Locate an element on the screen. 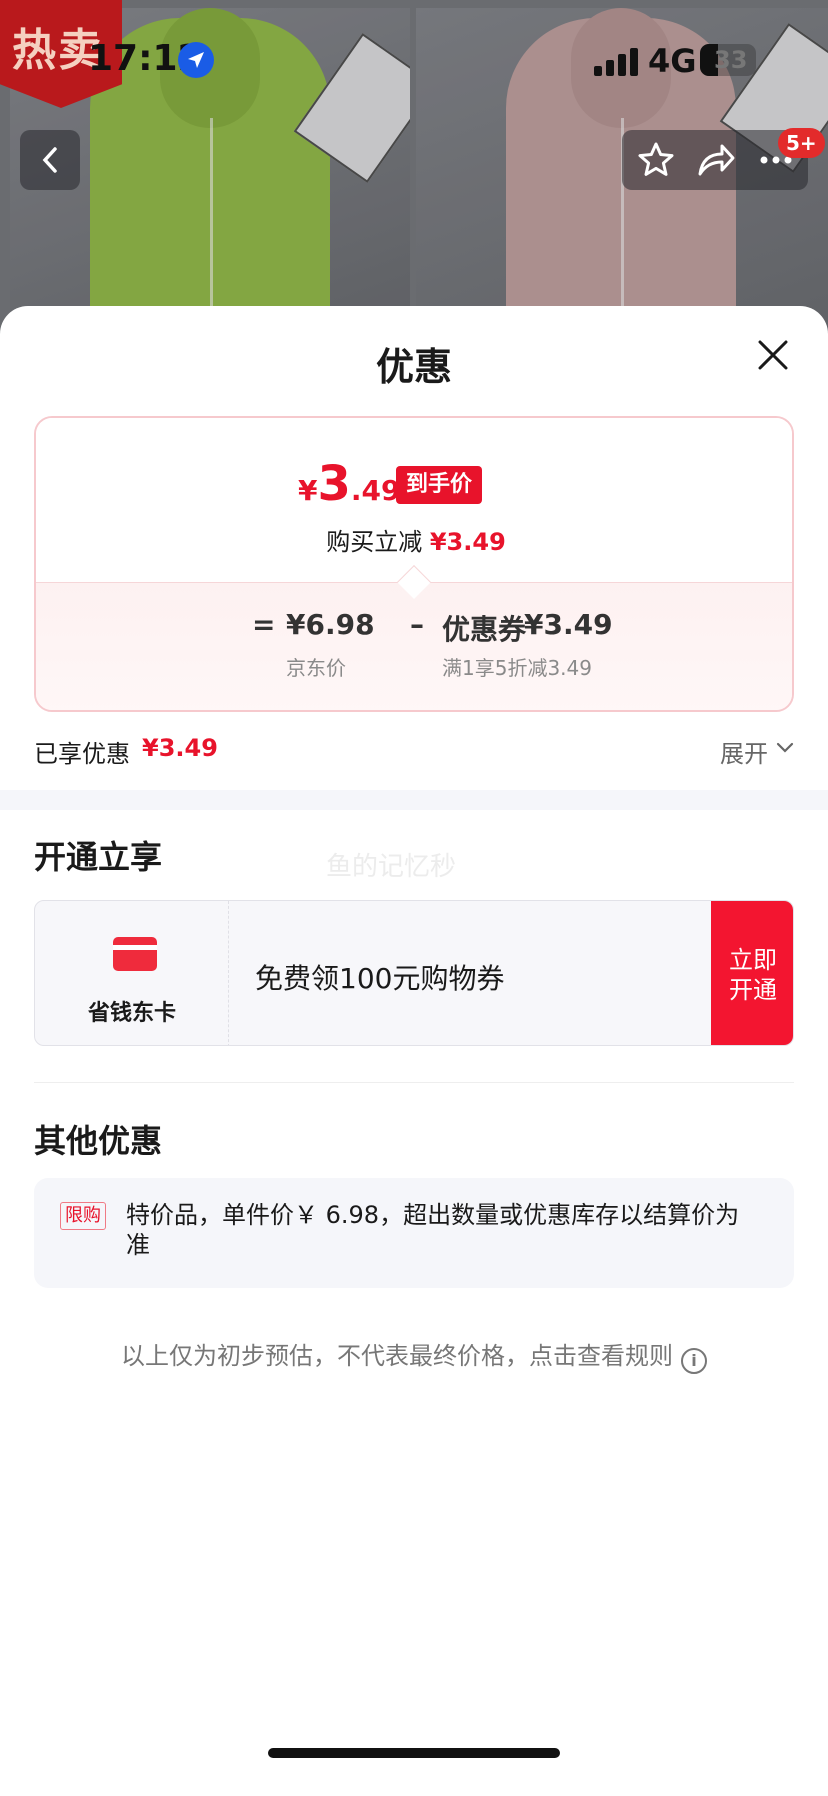 The height and width of the screenshot is (1796, 828). final-price: ¥3.49 is located at coordinates (349, 484).